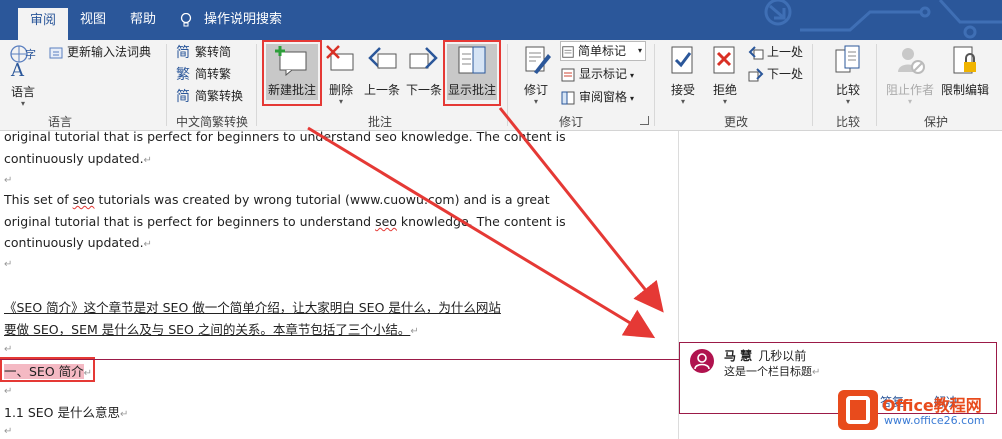 This screenshot has height=439, width=1002. What do you see at coordinates (934, 420) in the screenshot?
I see `watermark-url: www.office26.com` at bounding box center [934, 420].